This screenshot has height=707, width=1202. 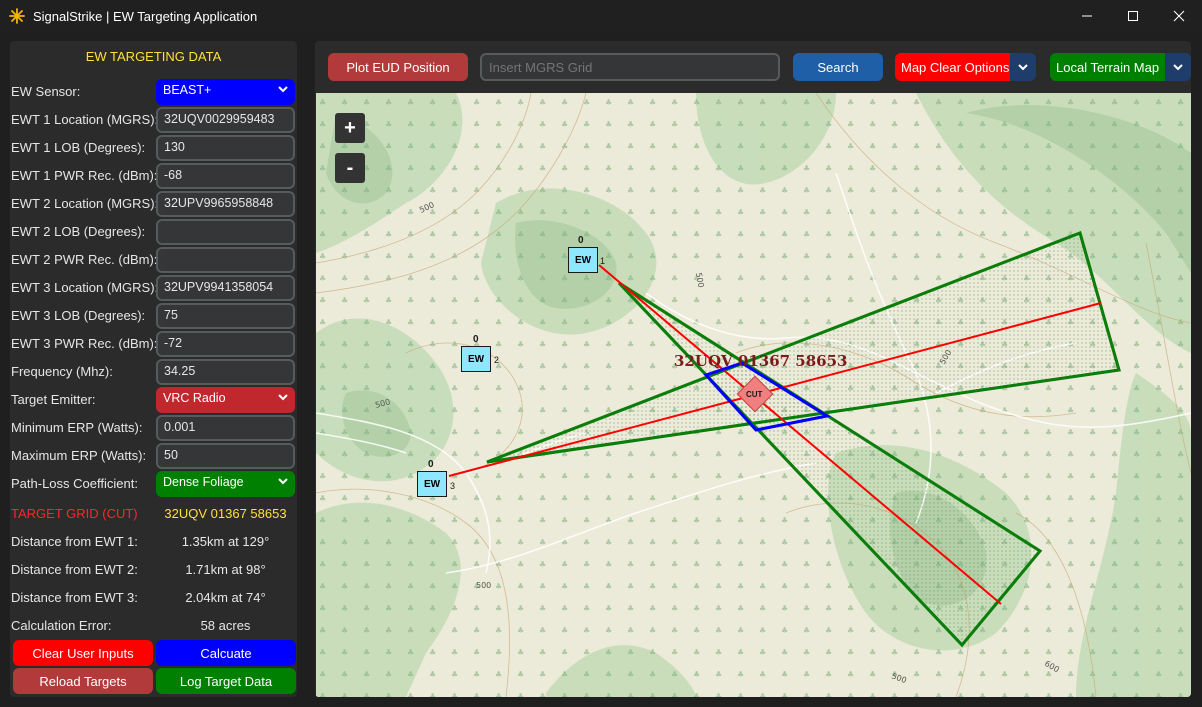 I want to click on field-ewt1-location: EWT 1 Location (MGRS): 32UQV0029959483, so click(x=153, y=120).